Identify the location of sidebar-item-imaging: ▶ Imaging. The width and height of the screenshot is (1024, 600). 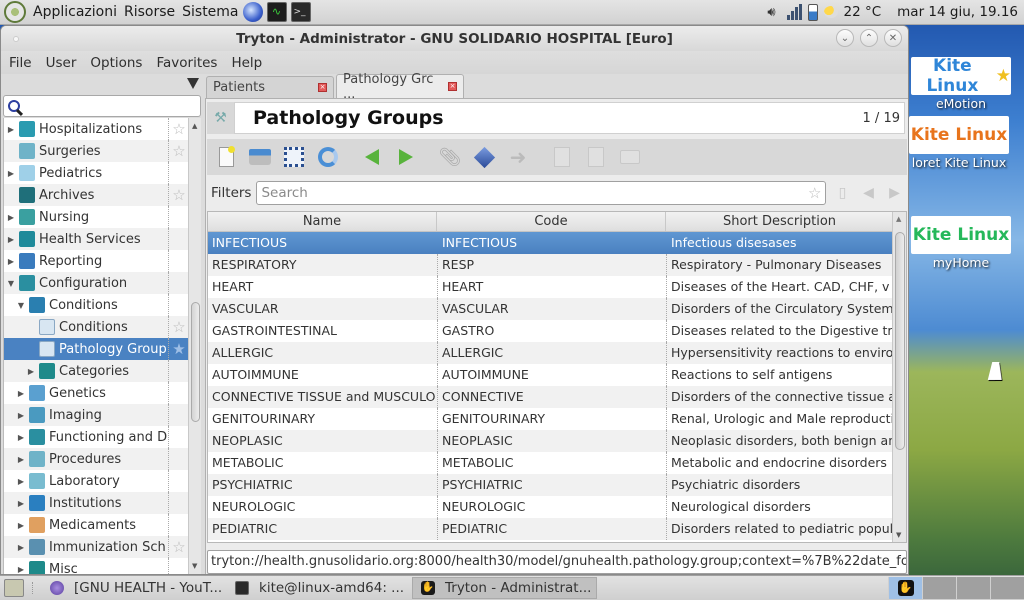
(96, 415).